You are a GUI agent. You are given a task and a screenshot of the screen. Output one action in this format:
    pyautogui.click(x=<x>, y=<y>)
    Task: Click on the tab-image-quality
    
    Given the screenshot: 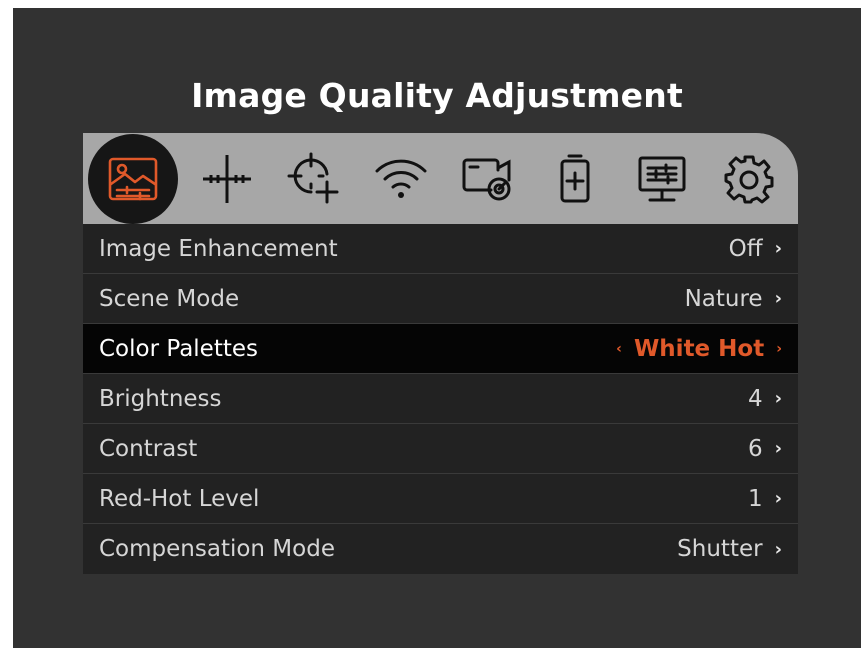 What is the action you would take?
    pyautogui.click(x=133, y=178)
    